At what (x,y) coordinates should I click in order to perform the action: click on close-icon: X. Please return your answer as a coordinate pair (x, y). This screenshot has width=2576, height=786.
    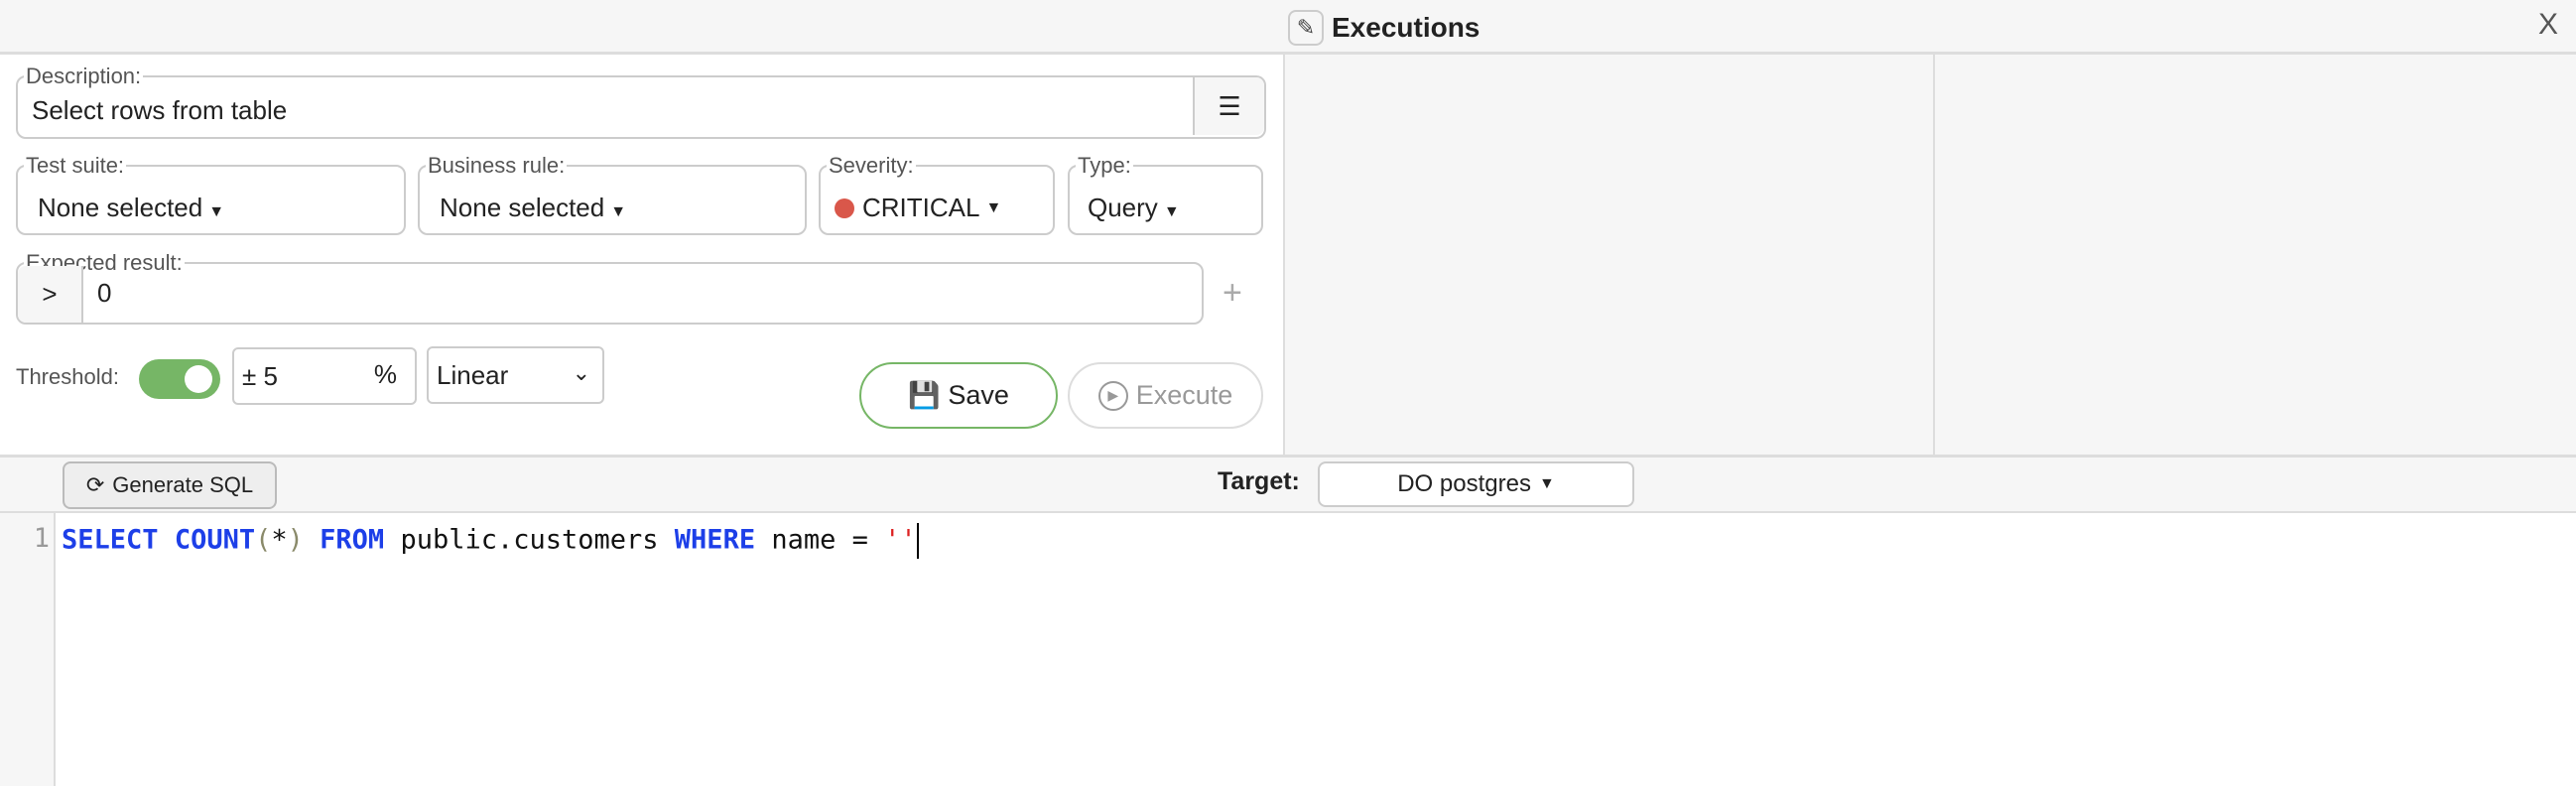
    Looking at the image, I should click on (2548, 25).